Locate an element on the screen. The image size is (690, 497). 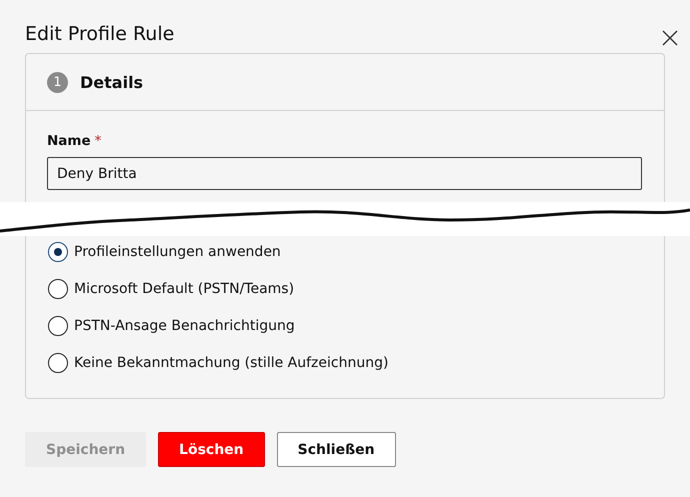
name-field: Deny Britta is located at coordinates (344, 173).